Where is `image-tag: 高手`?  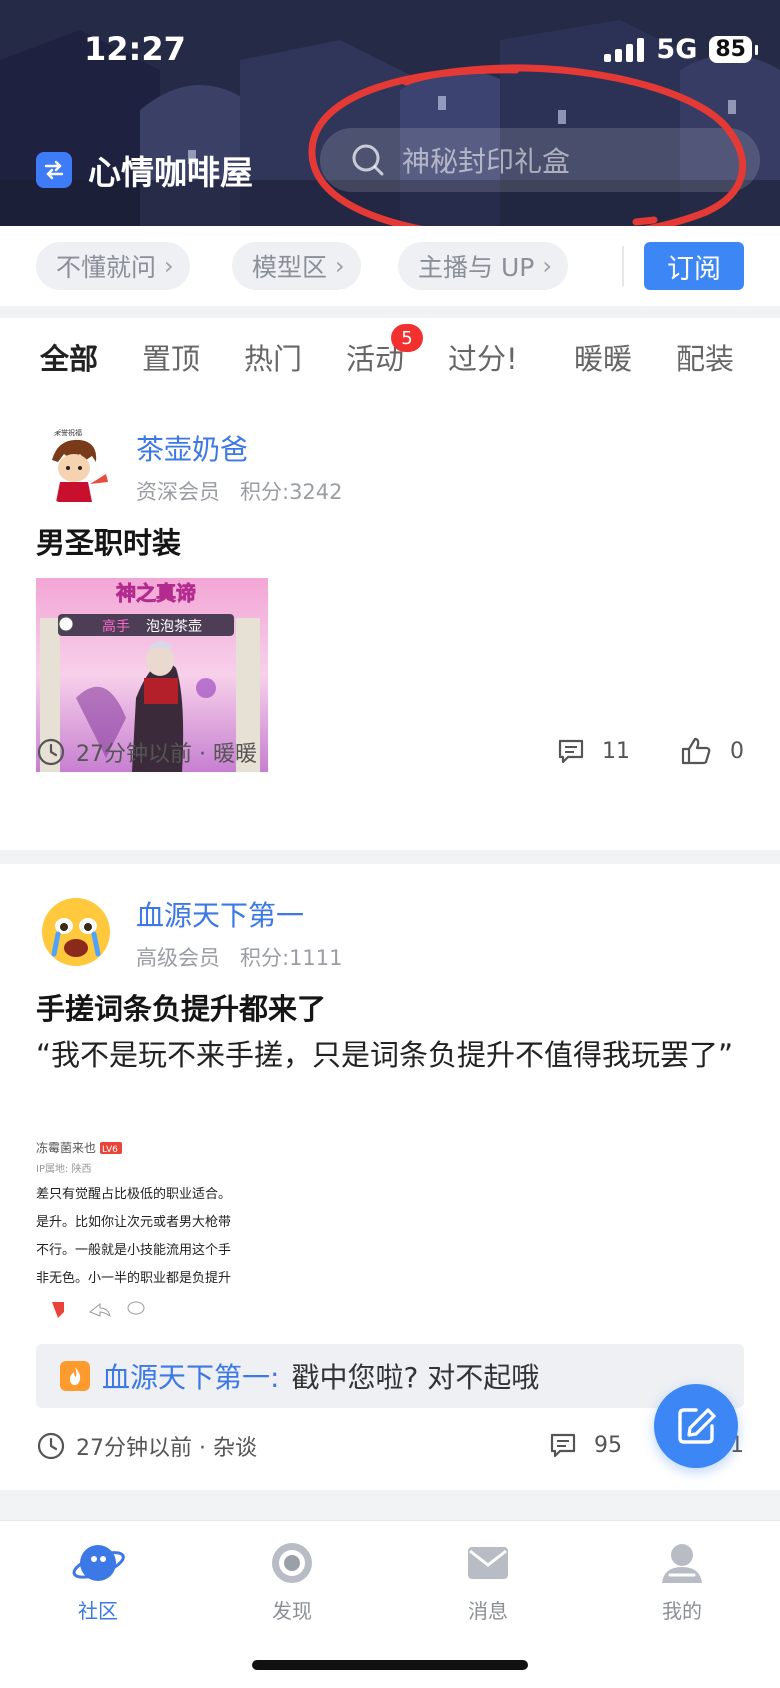 image-tag: 高手 is located at coordinates (116, 626).